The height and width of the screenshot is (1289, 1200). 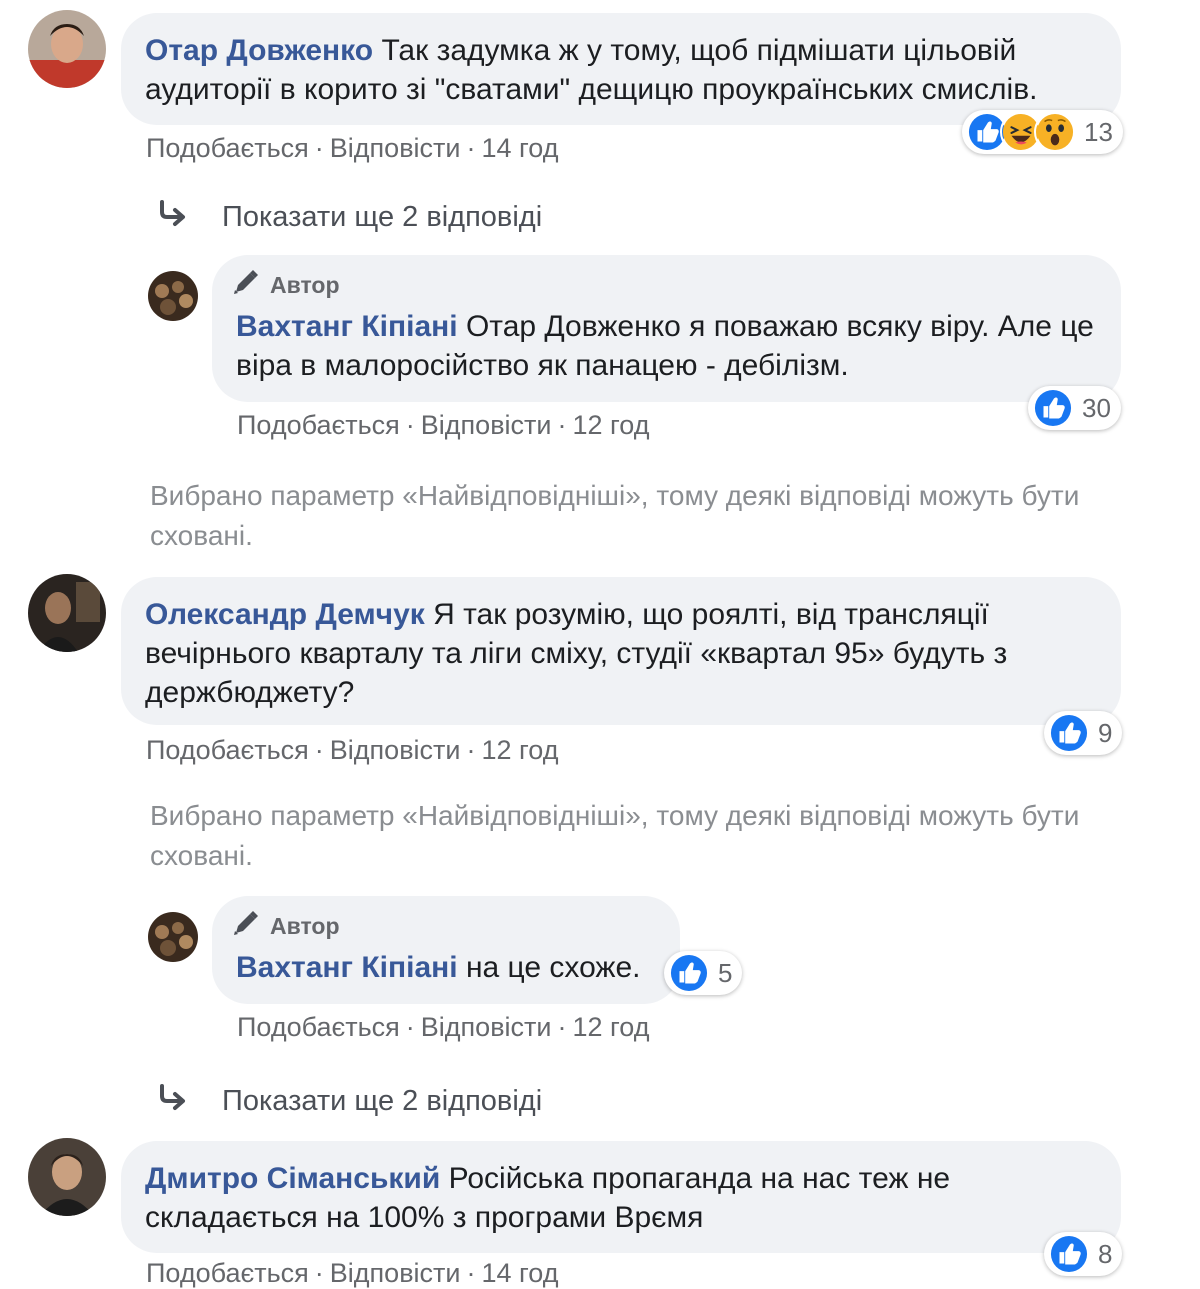 I want to click on comment-author-link: Дмитро Сіманський, so click(x=292, y=1178).